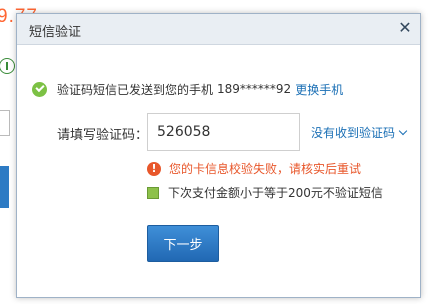 Image resolution: width=435 pixels, height=304 pixels. What do you see at coordinates (218, 29) in the screenshot?
I see `dialog-titlebar: 短信验证 ✕` at bounding box center [218, 29].